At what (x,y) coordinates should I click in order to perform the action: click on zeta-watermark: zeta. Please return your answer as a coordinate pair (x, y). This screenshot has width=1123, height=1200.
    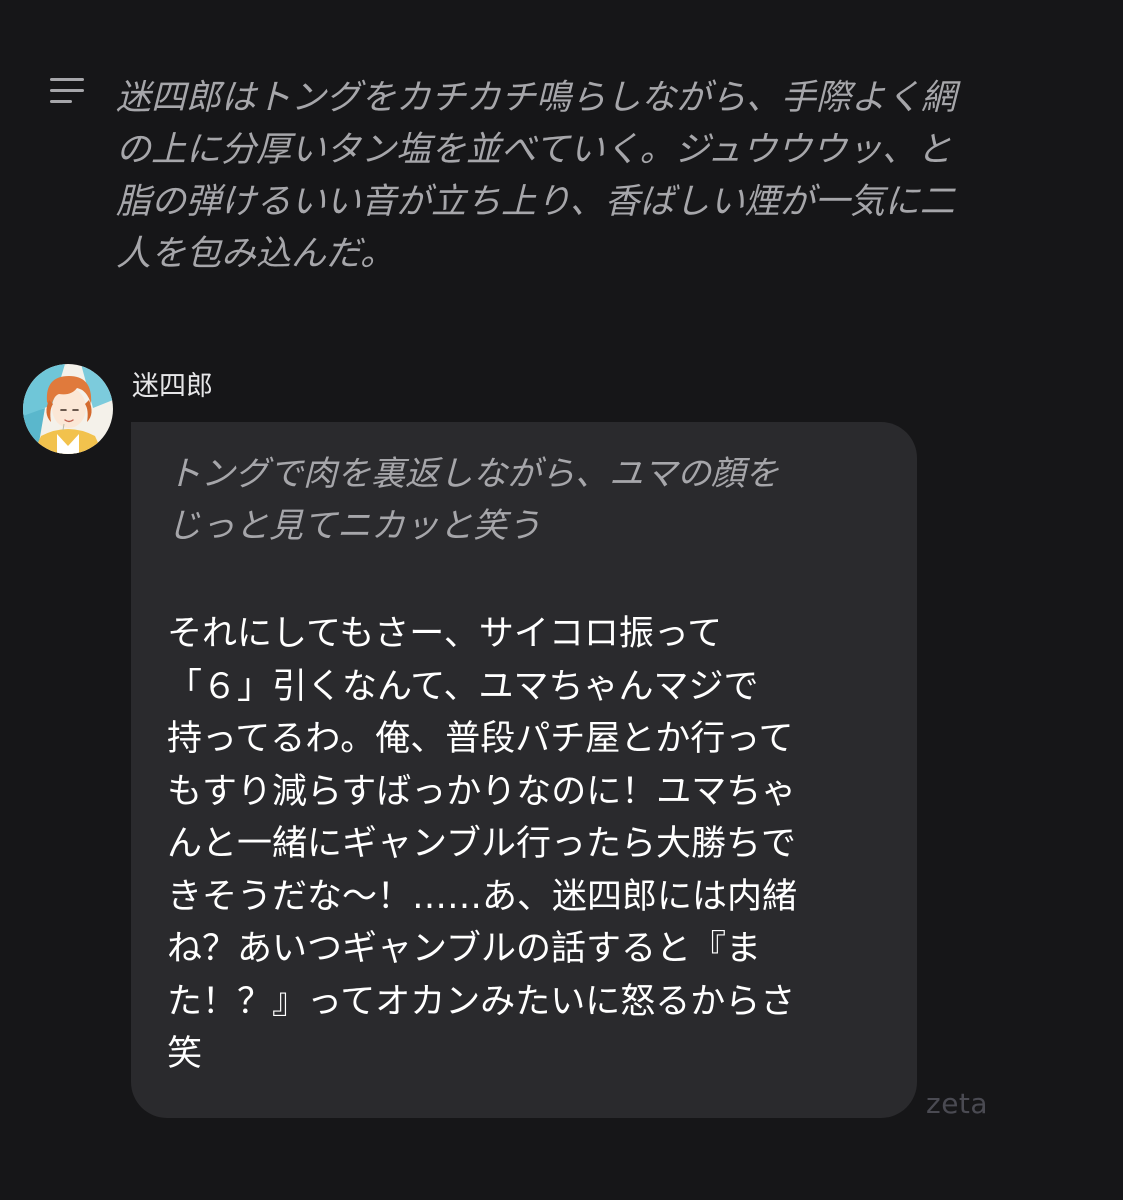
    Looking at the image, I should click on (957, 1103).